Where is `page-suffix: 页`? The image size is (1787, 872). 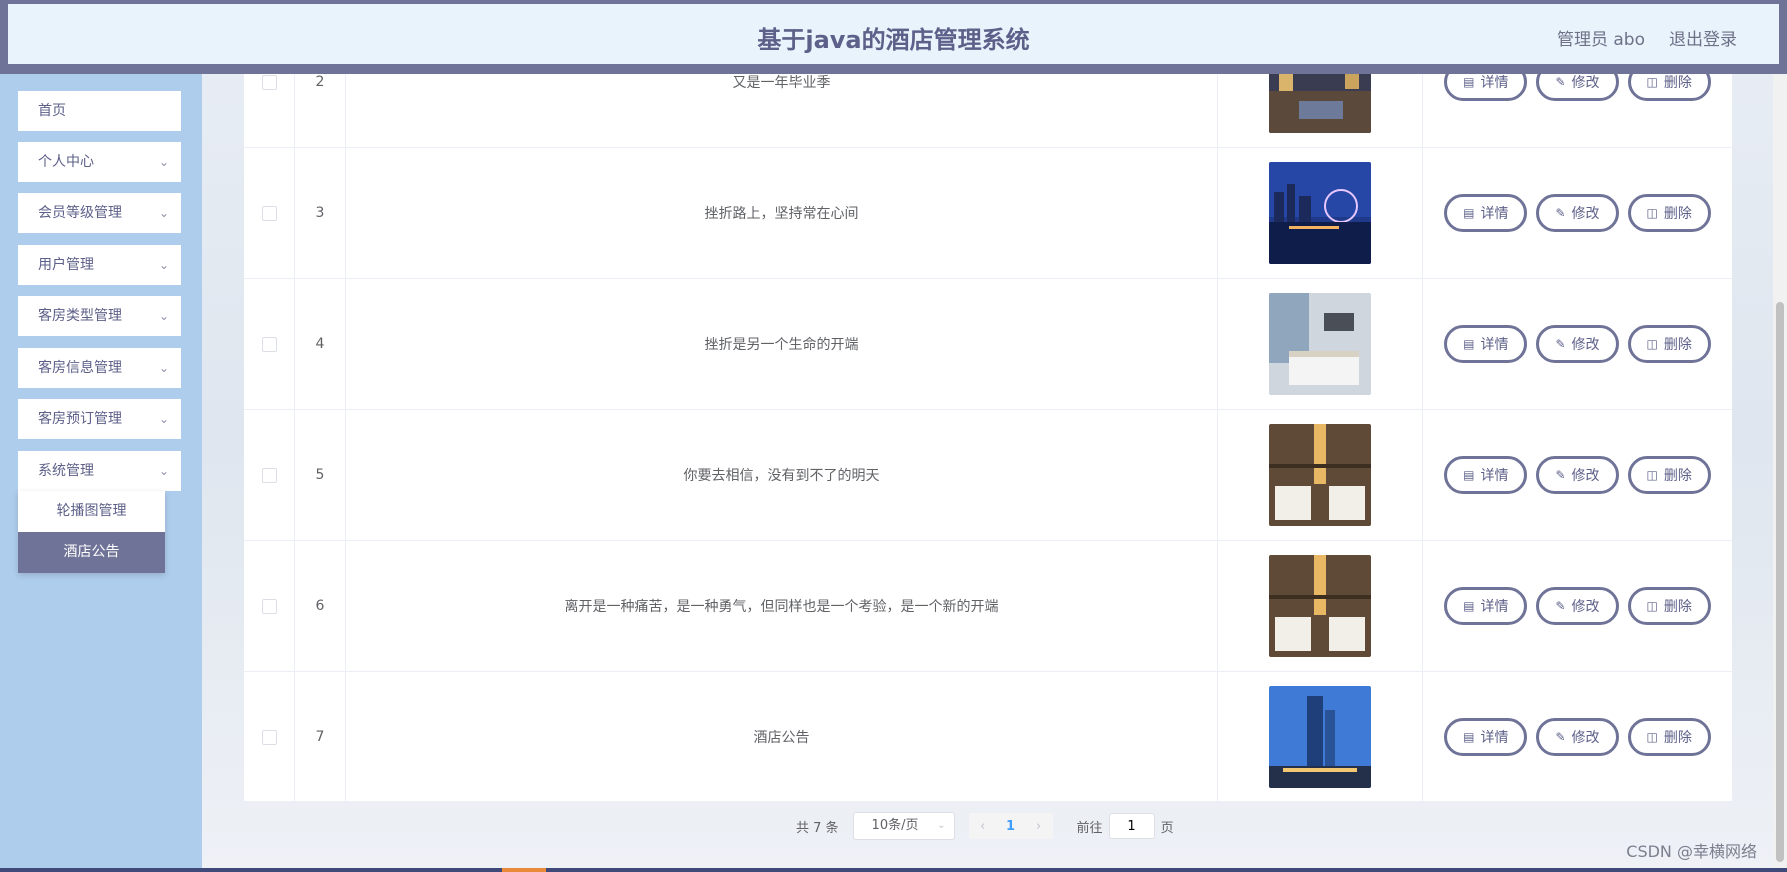 page-suffix: 页 is located at coordinates (1167, 828).